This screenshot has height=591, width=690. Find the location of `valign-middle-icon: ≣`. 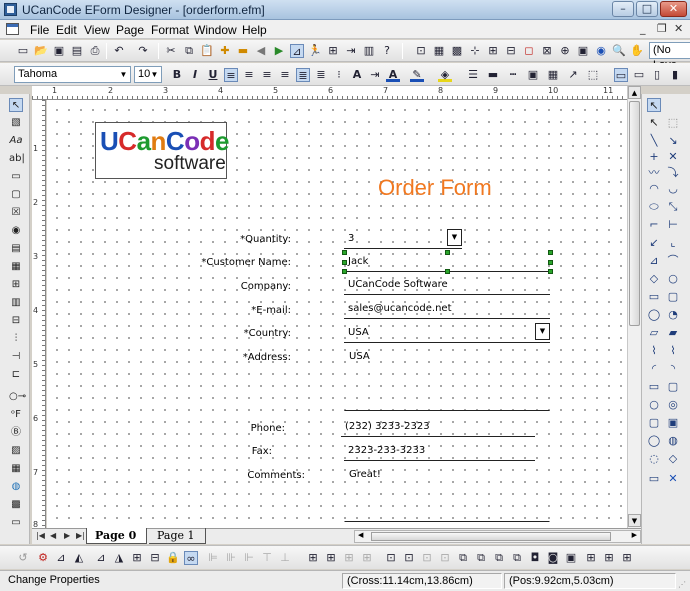

valign-middle-icon: ≣ is located at coordinates (321, 75).